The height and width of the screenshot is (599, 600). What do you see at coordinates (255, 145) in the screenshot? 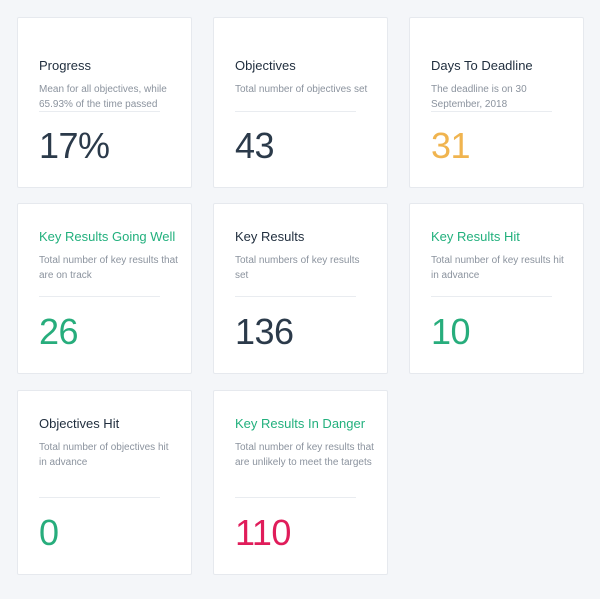
I see `card-value: 43` at bounding box center [255, 145].